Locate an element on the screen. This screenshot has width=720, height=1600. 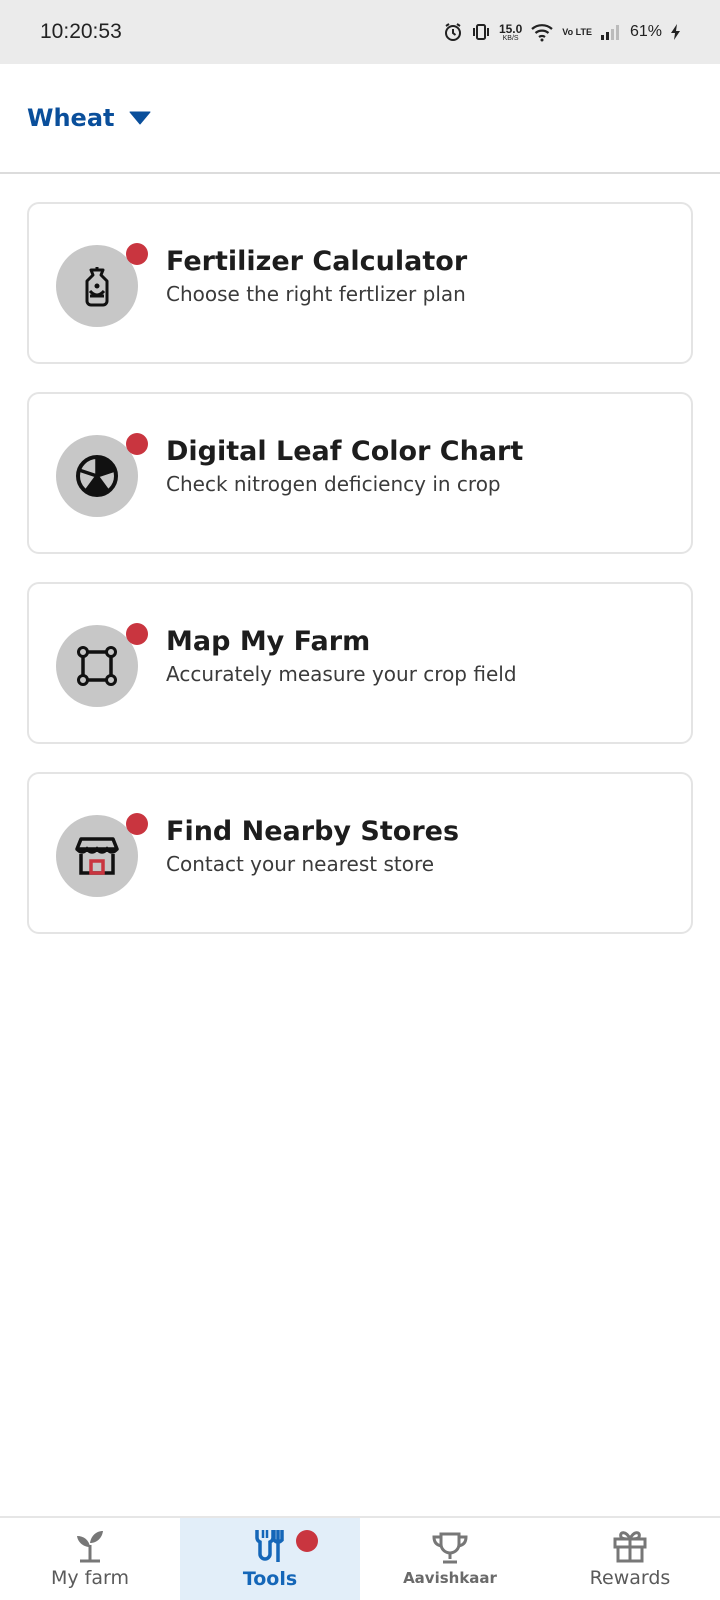
nav-item-rewards: Rewards is located at coordinates (630, 1559).